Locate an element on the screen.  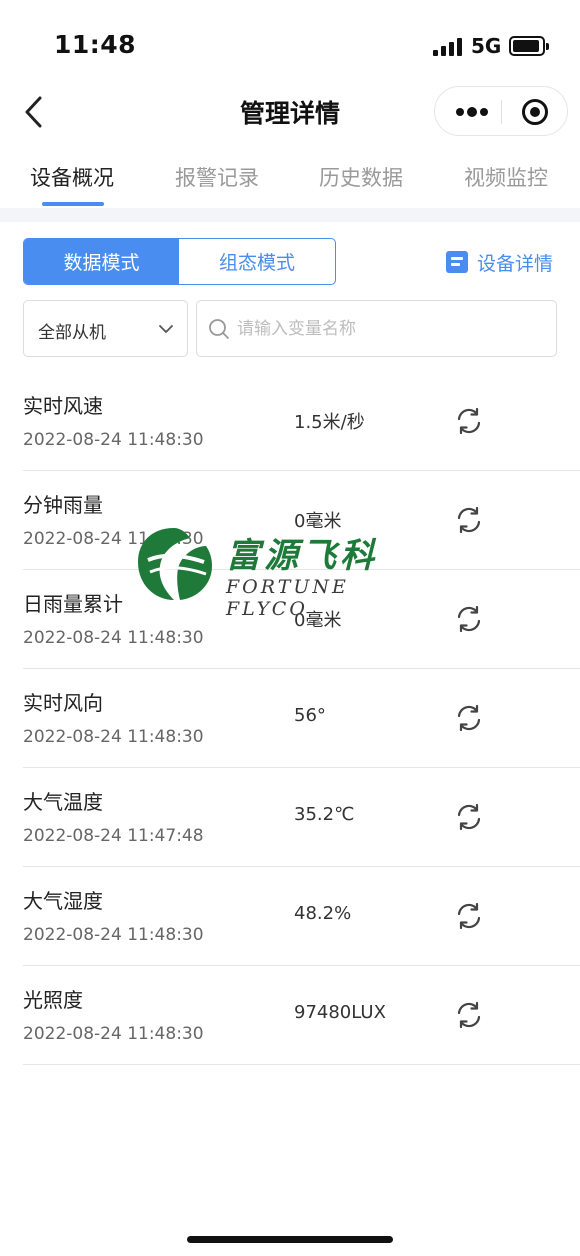
signal-icon is located at coordinates (448, 47).